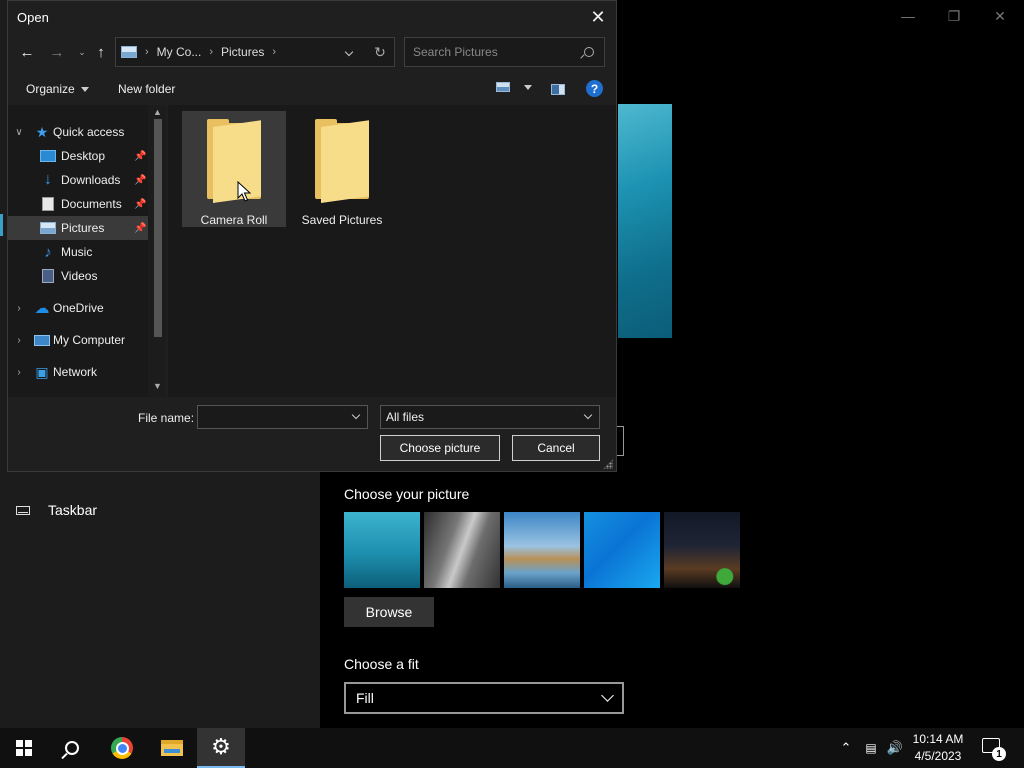 This screenshot has height=768, width=1024. What do you see at coordinates (166, 418) in the screenshot?
I see `file-name-label: File name:` at bounding box center [166, 418].